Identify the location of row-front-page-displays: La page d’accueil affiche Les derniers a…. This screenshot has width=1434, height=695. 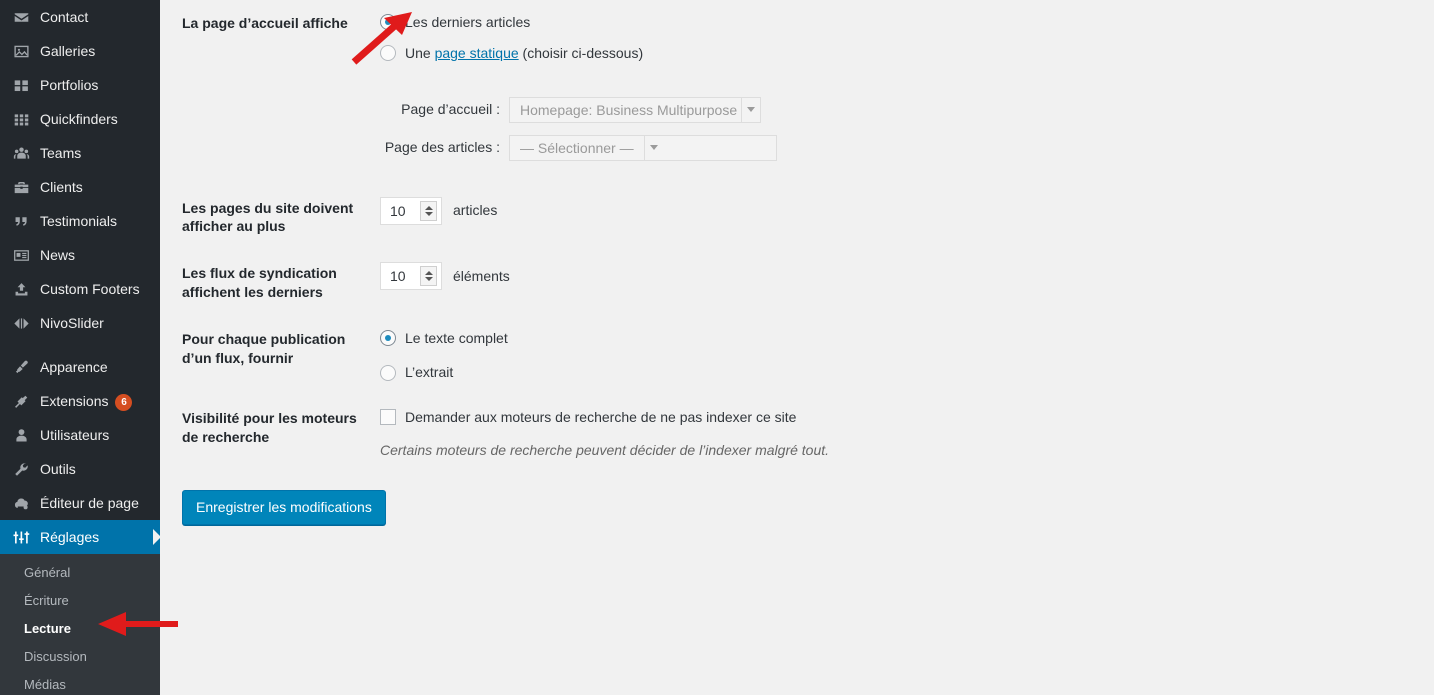
(499, 92).